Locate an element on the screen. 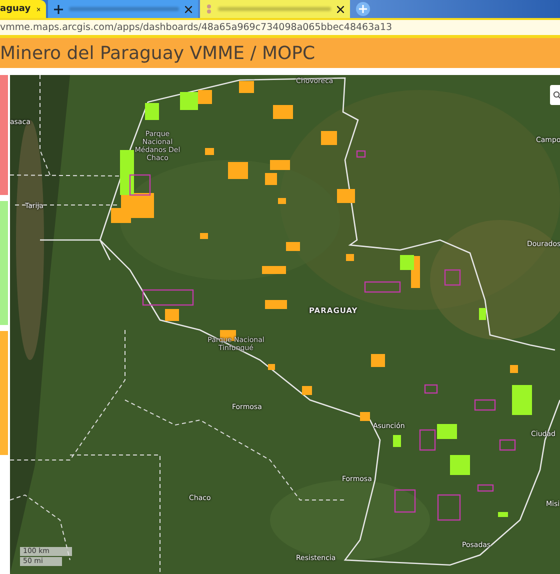 The width and height of the screenshot is (560, 574). concession-area is located at coordinates (127, 172).